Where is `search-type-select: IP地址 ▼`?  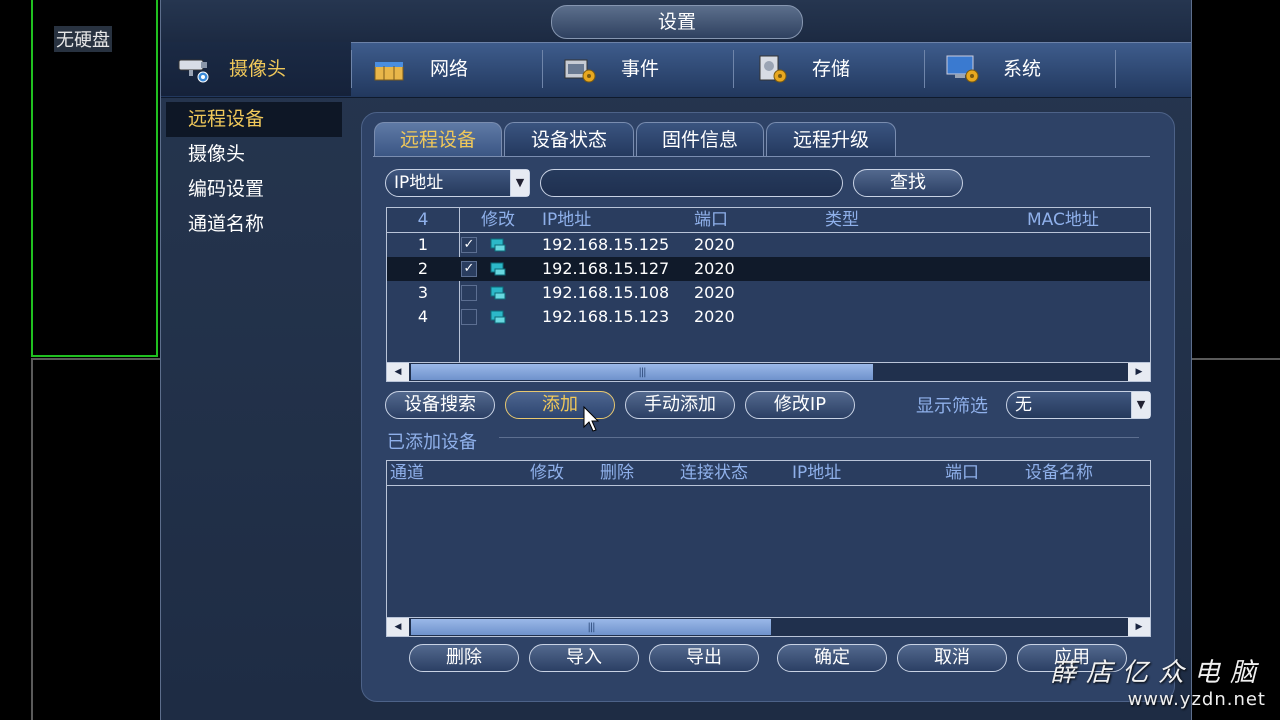 search-type-select: IP地址 ▼ is located at coordinates (457, 183).